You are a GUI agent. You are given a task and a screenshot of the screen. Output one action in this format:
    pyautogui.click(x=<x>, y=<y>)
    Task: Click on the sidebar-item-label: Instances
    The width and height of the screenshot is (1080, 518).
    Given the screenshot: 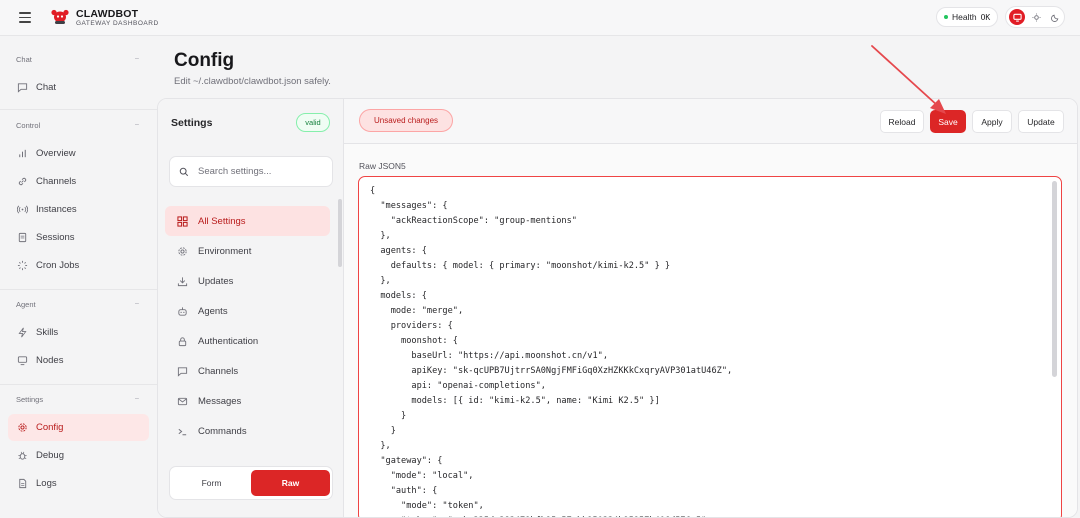 What is the action you would take?
    pyautogui.click(x=56, y=209)
    